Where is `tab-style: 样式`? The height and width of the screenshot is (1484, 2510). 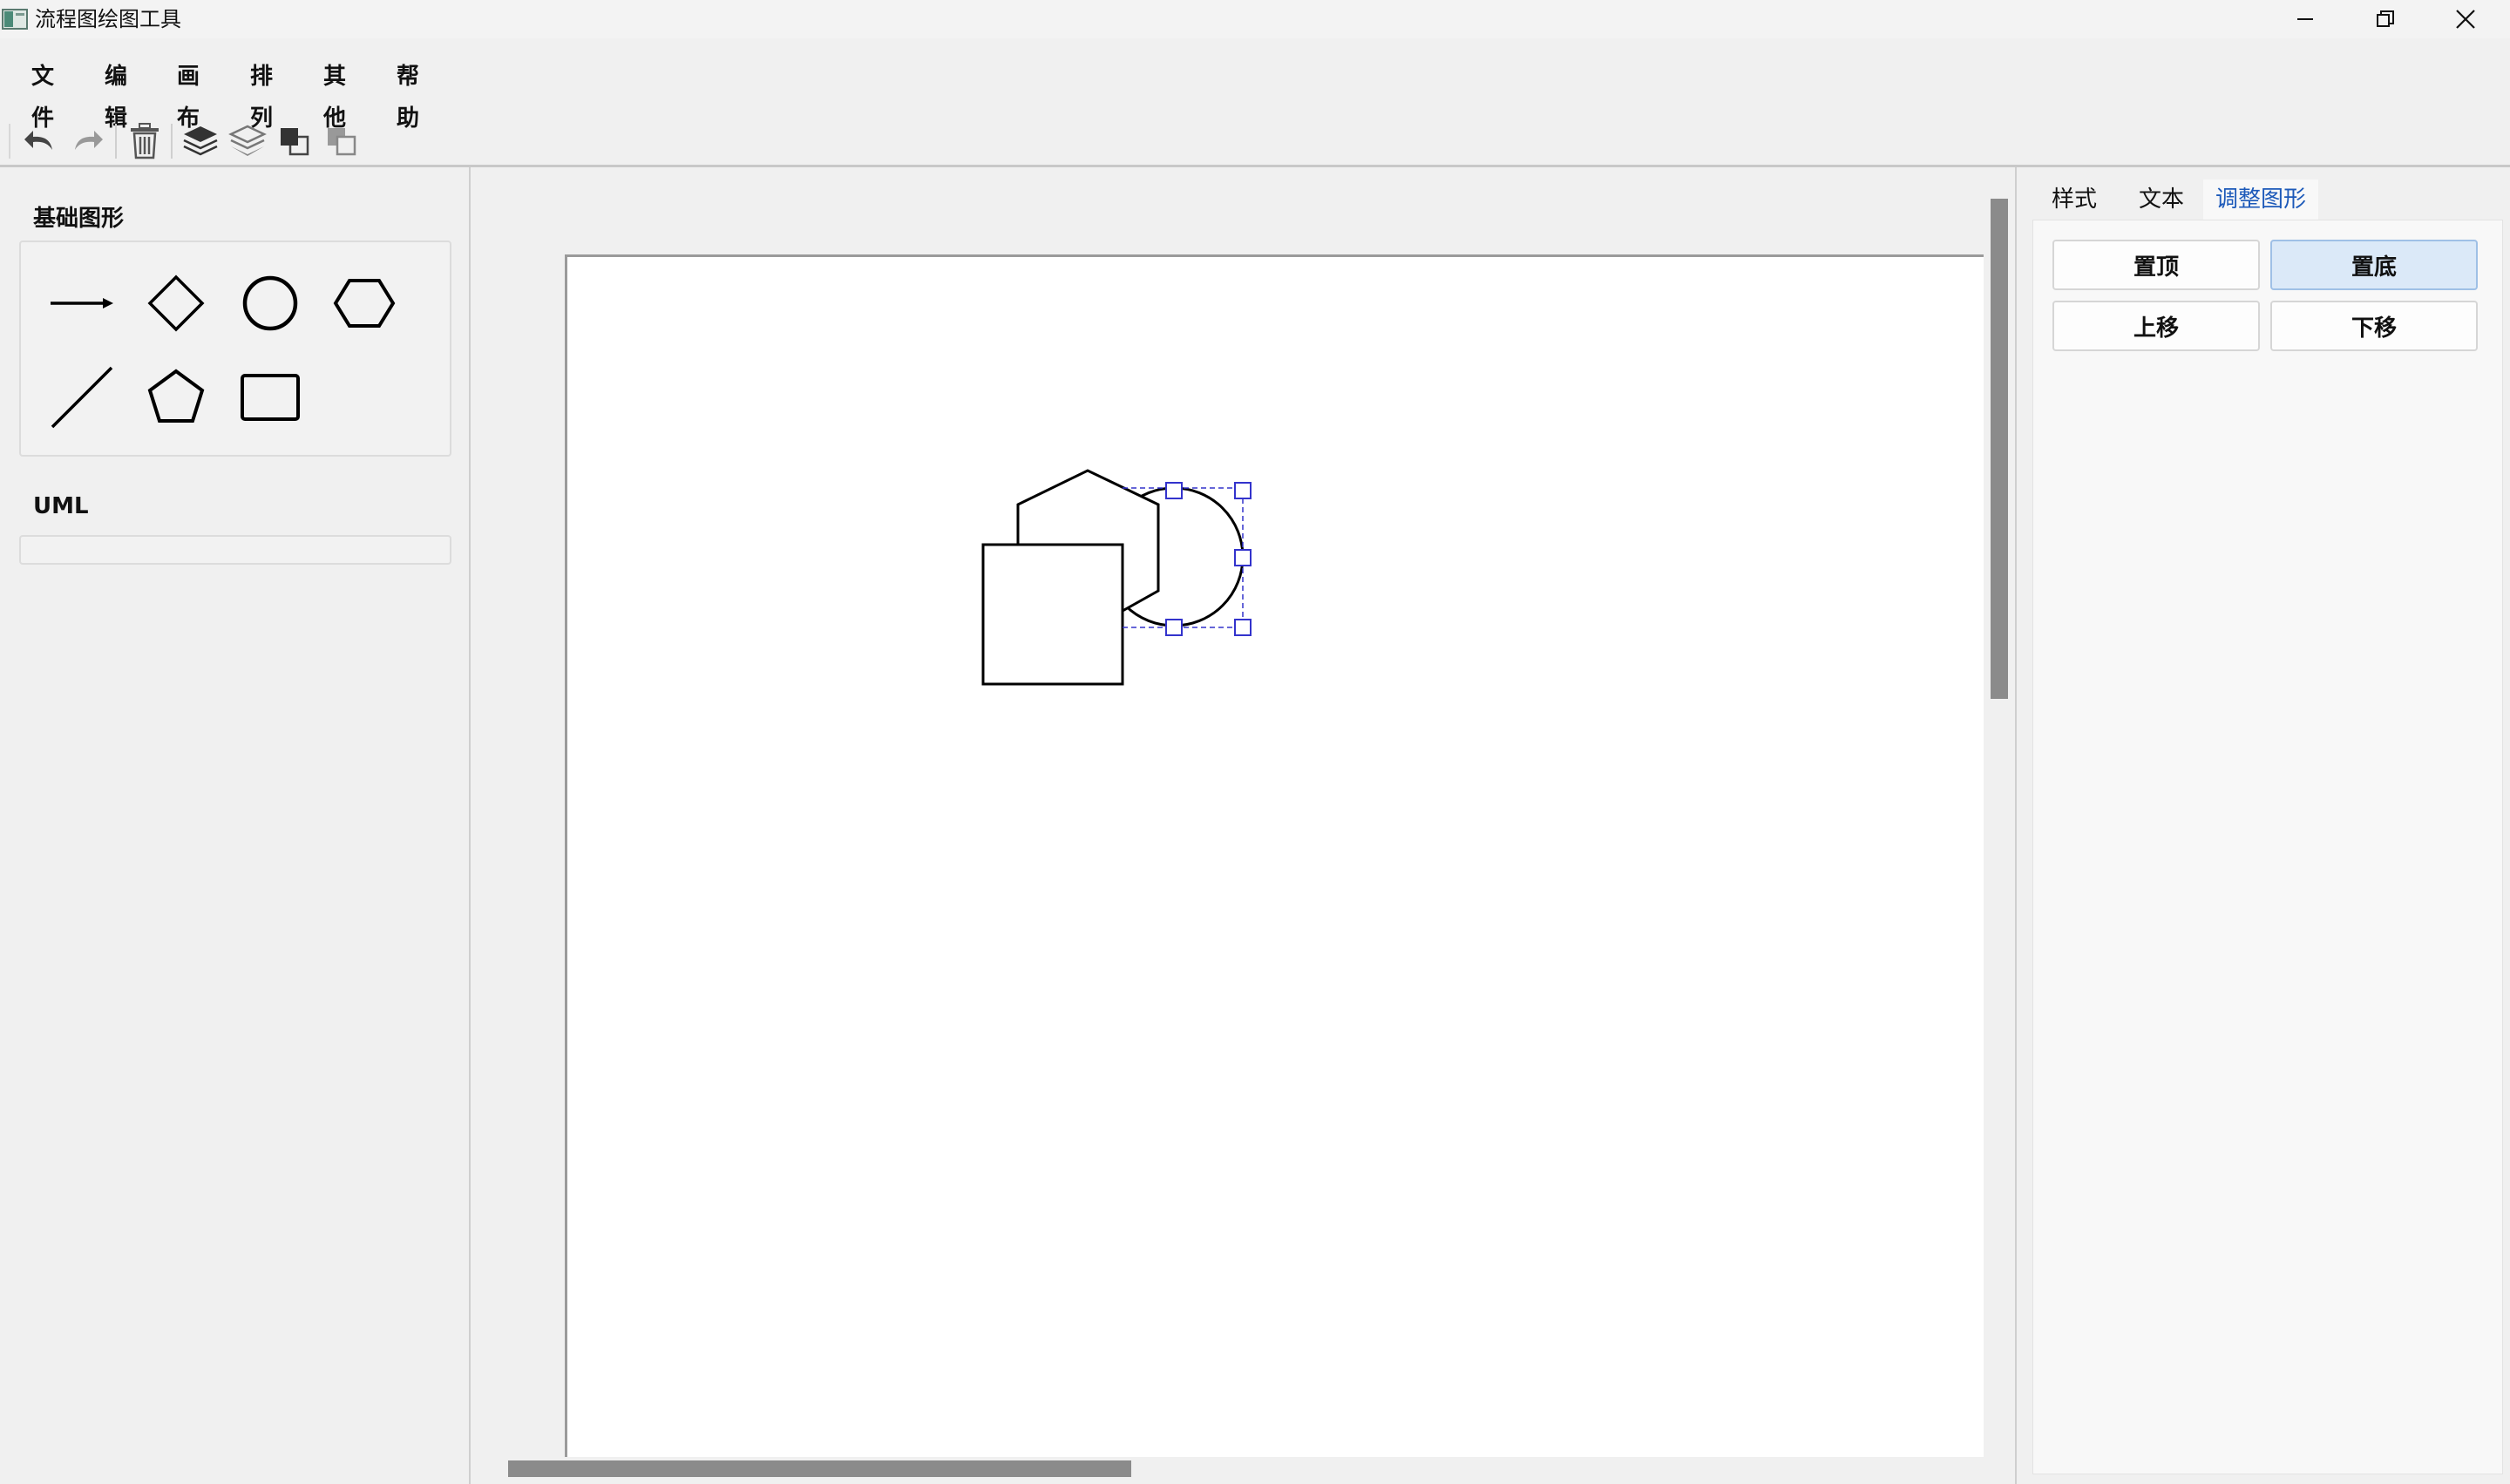
tab-style: 样式 is located at coordinates (2074, 200).